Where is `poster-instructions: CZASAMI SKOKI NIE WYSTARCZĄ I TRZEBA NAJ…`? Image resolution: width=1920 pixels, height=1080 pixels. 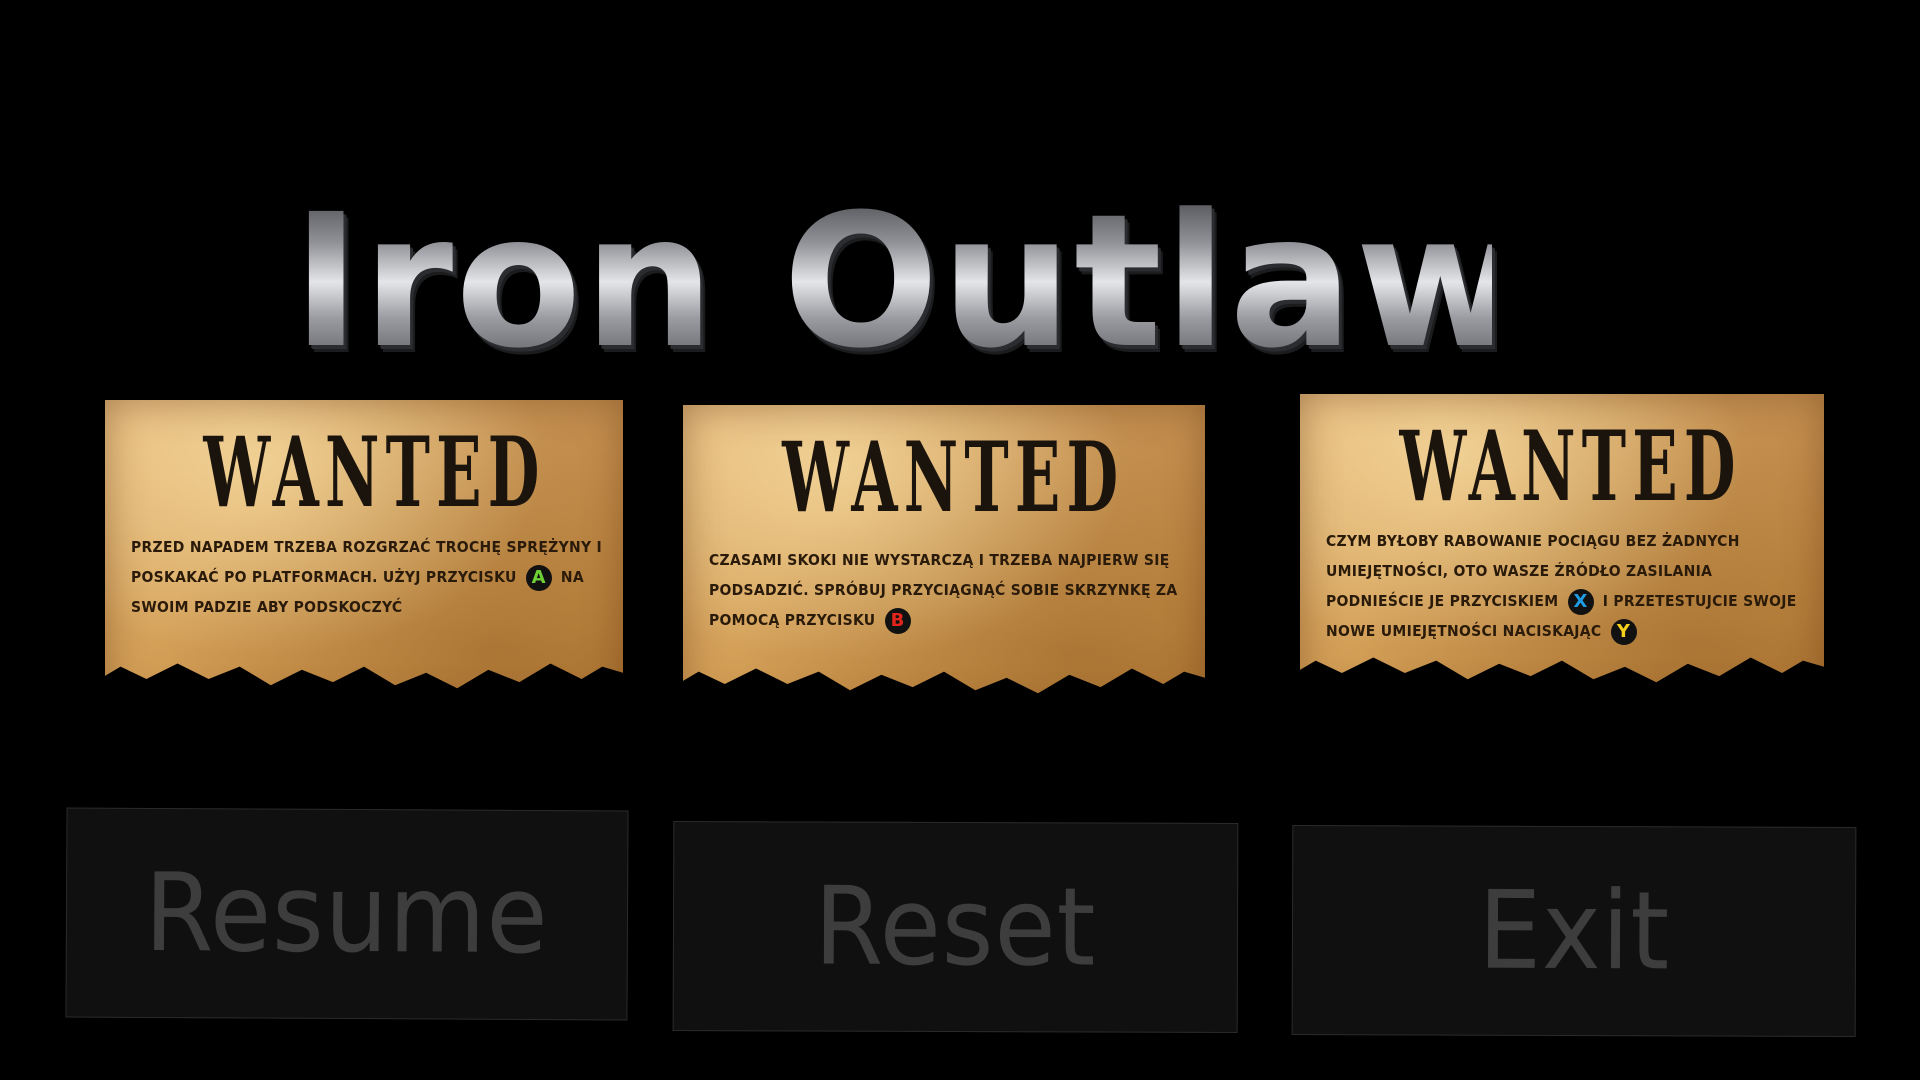
poster-instructions: CZASAMI SKOKI NIE WYSTARCZĄ I TRZEBA NAJ… is located at coordinates (948, 590).